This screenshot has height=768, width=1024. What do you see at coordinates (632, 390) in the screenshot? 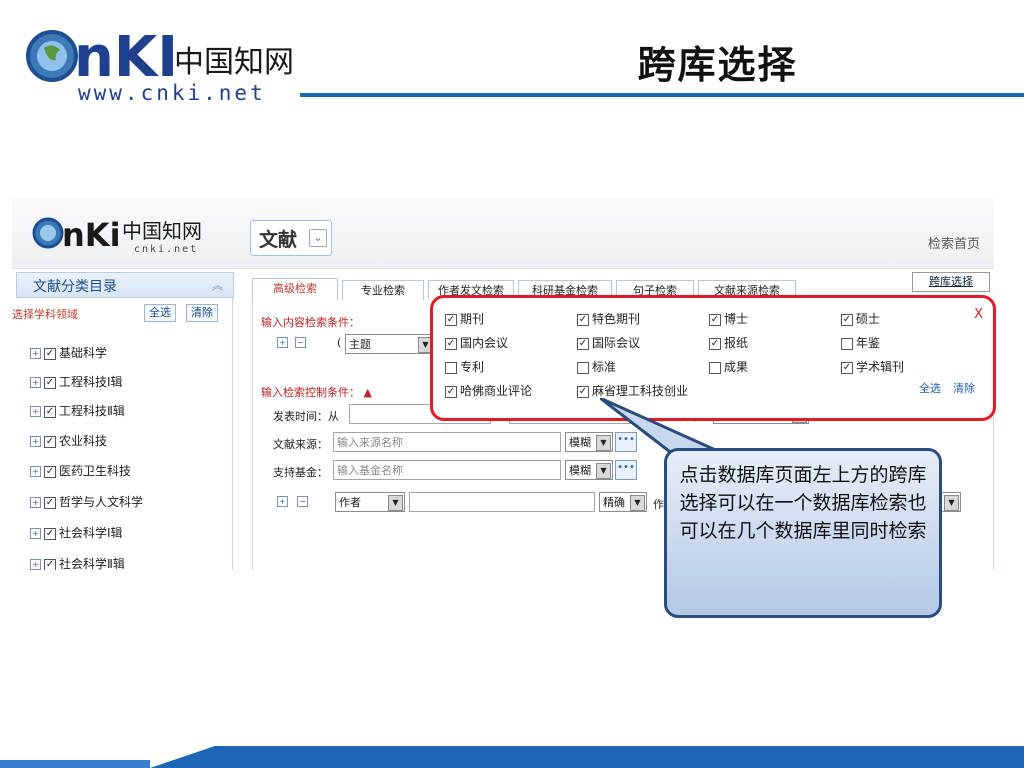
I see `db-option: ✓ 麻省理工科技创业` at bounding box center [632, 390].